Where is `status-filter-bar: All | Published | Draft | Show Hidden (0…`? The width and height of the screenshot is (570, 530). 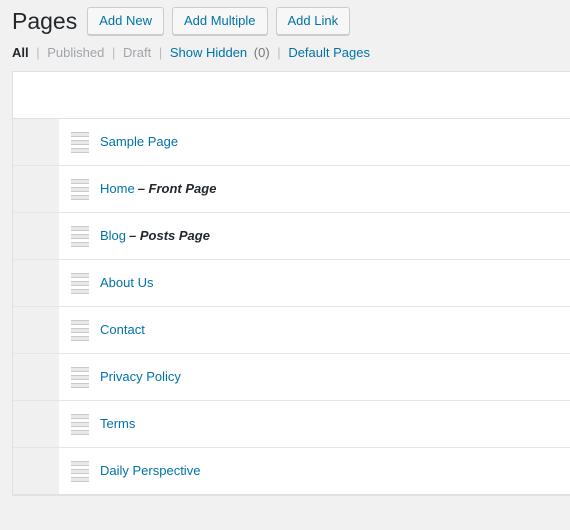
status-filter-bar: All | Published | Draft | Show Hidden (0… is located at coordinates (285, 52).